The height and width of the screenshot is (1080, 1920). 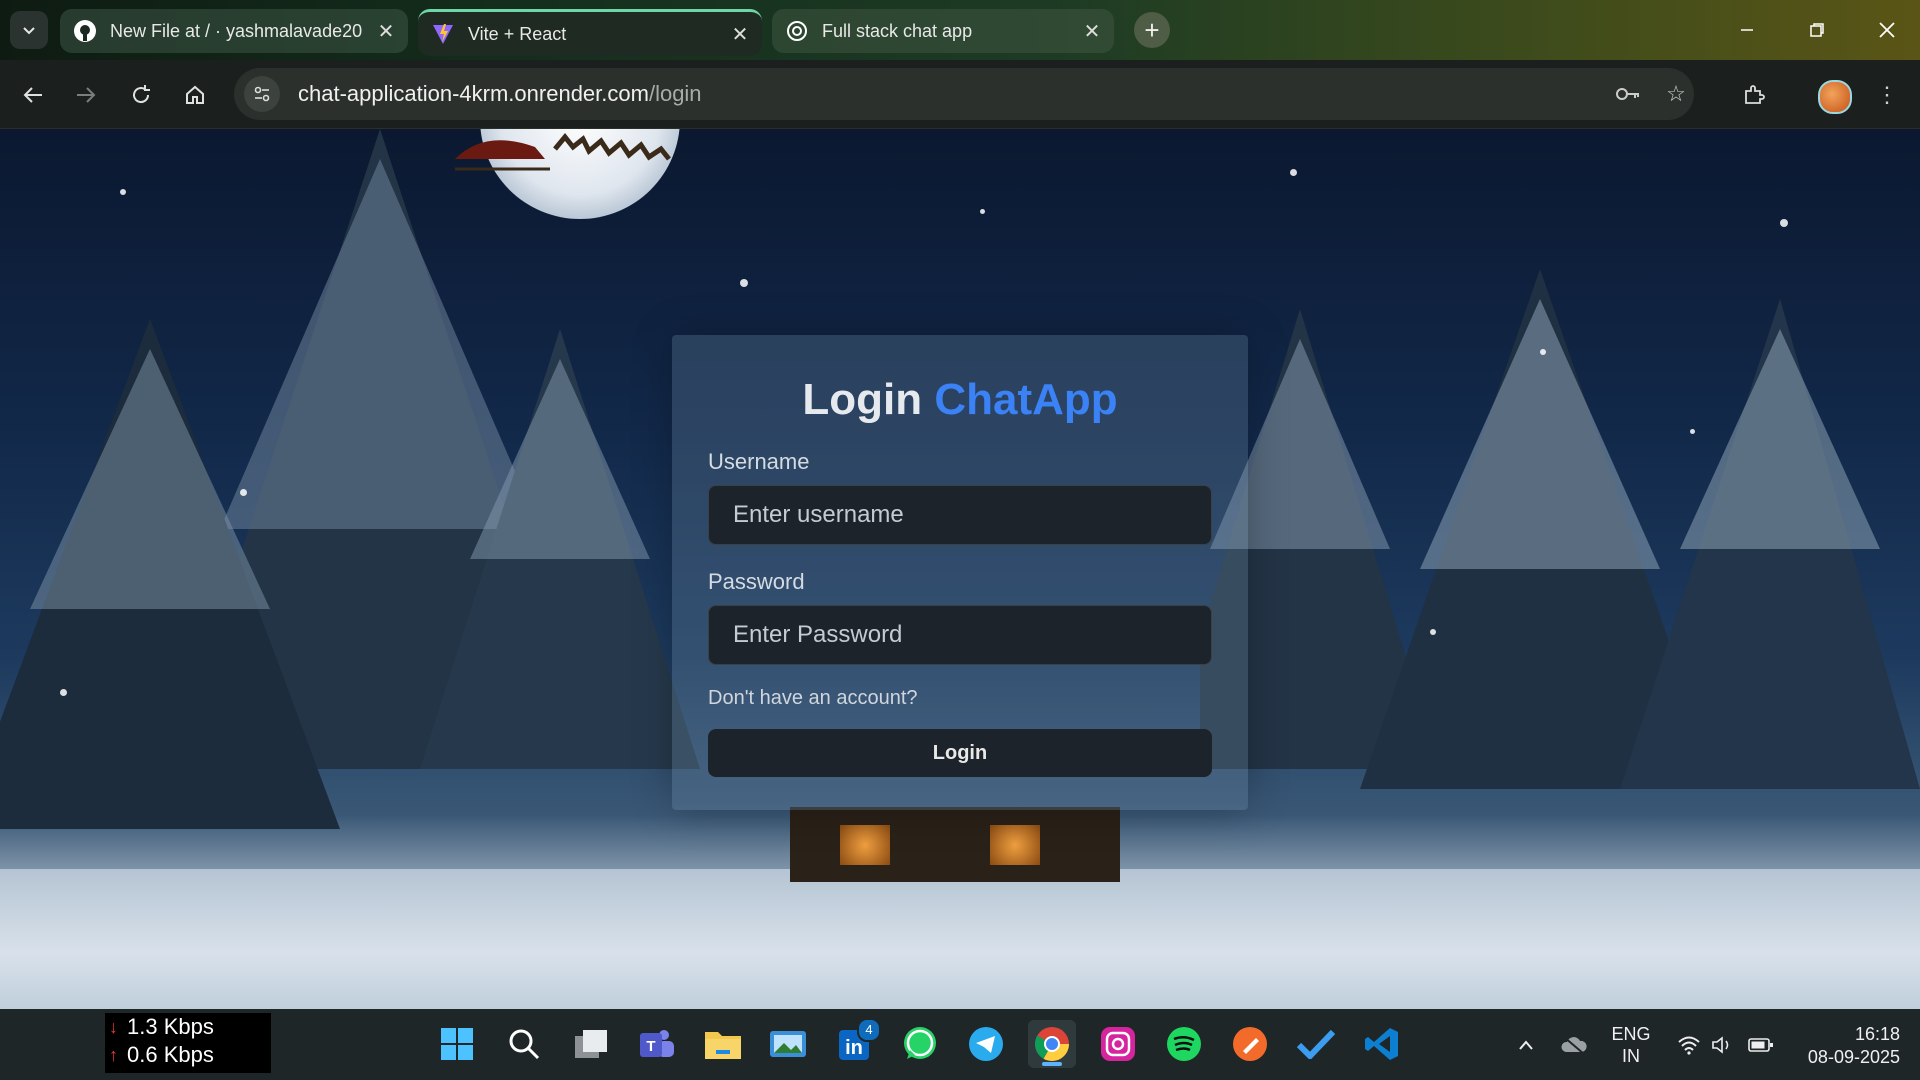 I want to click on wifi-button, so click(x=1689, y=1045).